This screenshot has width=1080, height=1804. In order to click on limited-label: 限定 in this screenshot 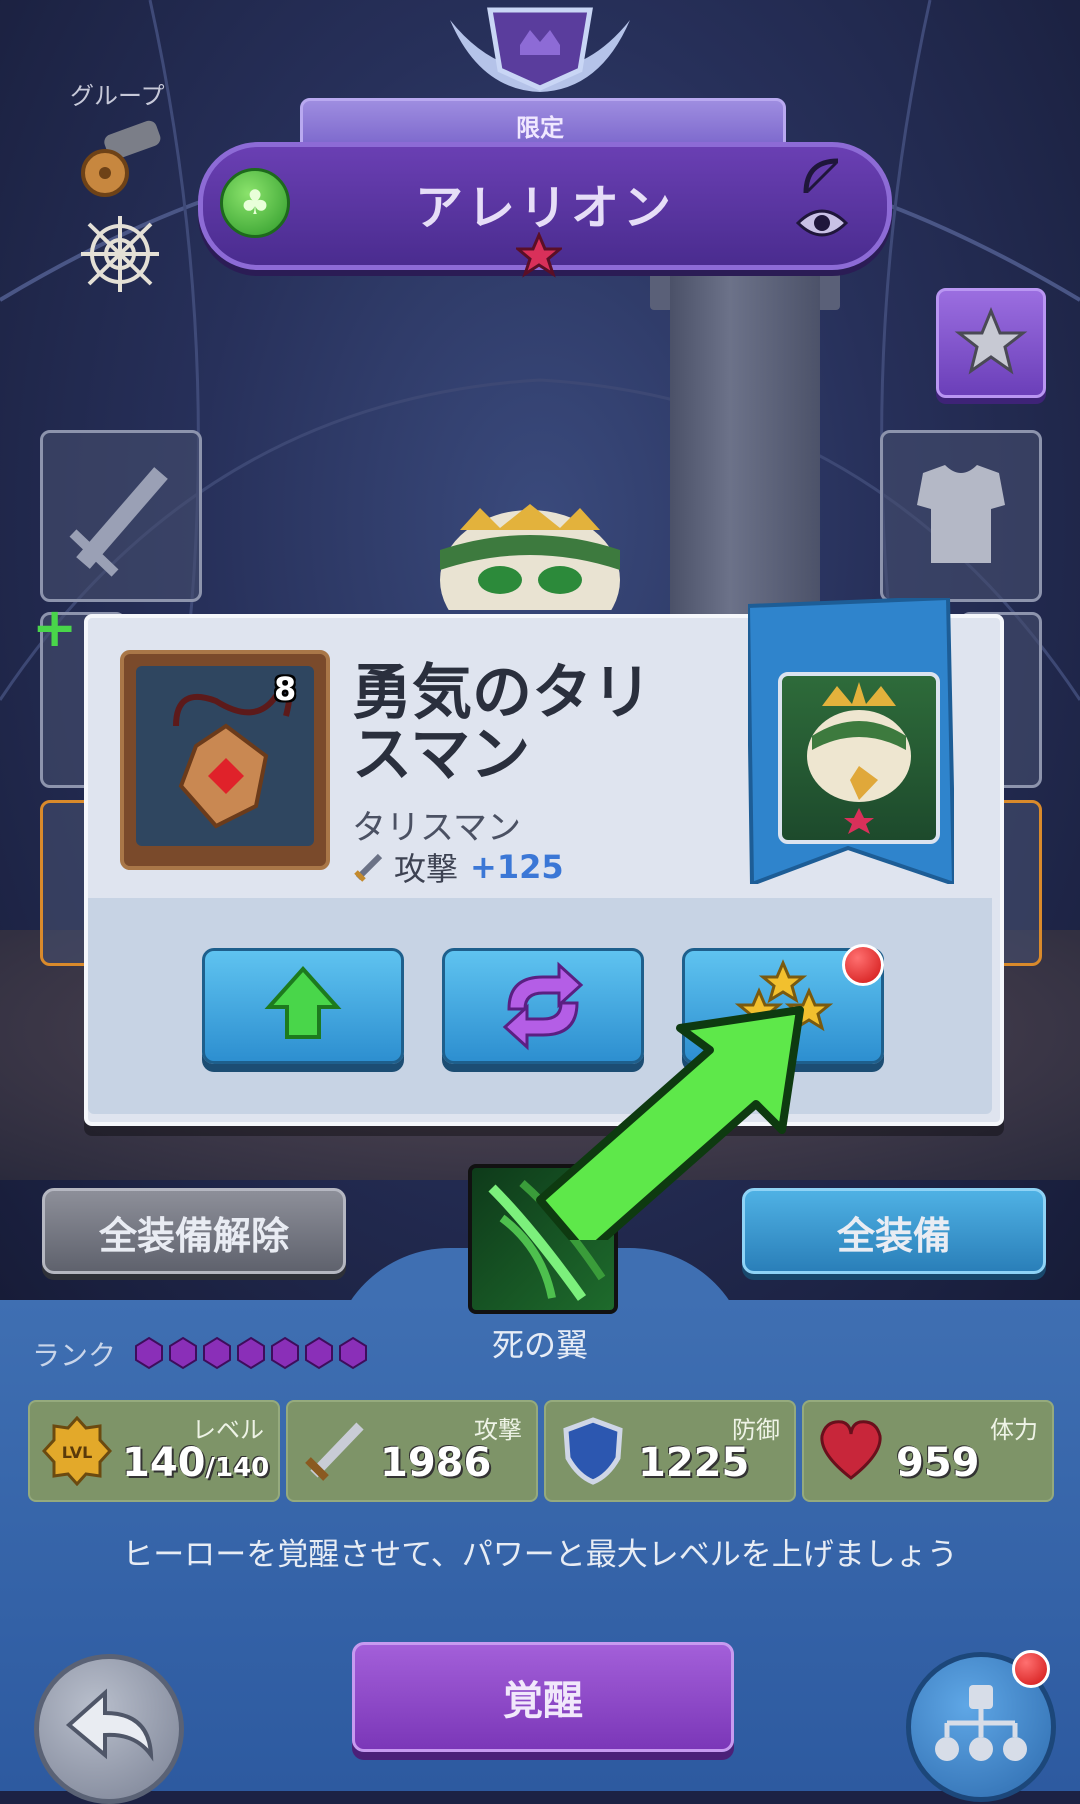, I will do `click(540, 128)`.